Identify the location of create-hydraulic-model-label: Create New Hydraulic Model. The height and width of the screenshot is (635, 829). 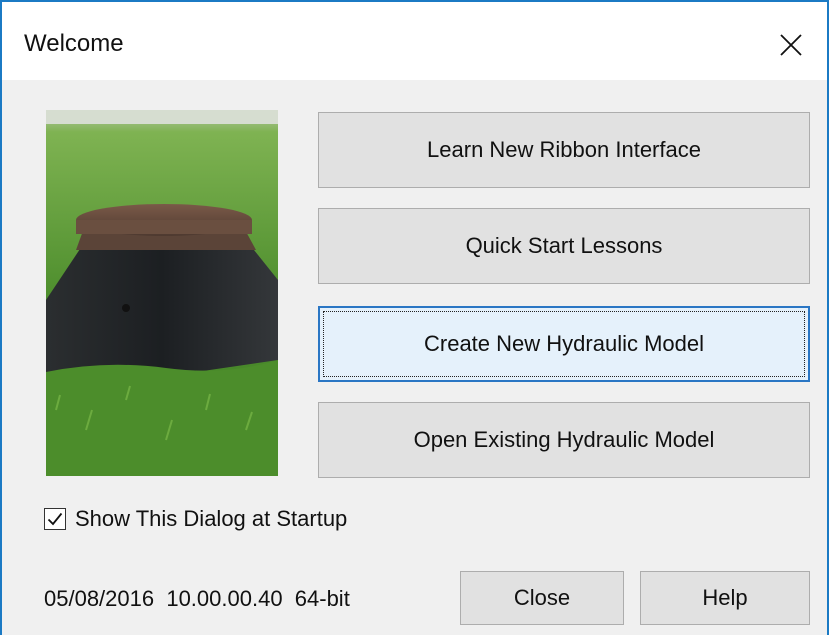
(564, 343).